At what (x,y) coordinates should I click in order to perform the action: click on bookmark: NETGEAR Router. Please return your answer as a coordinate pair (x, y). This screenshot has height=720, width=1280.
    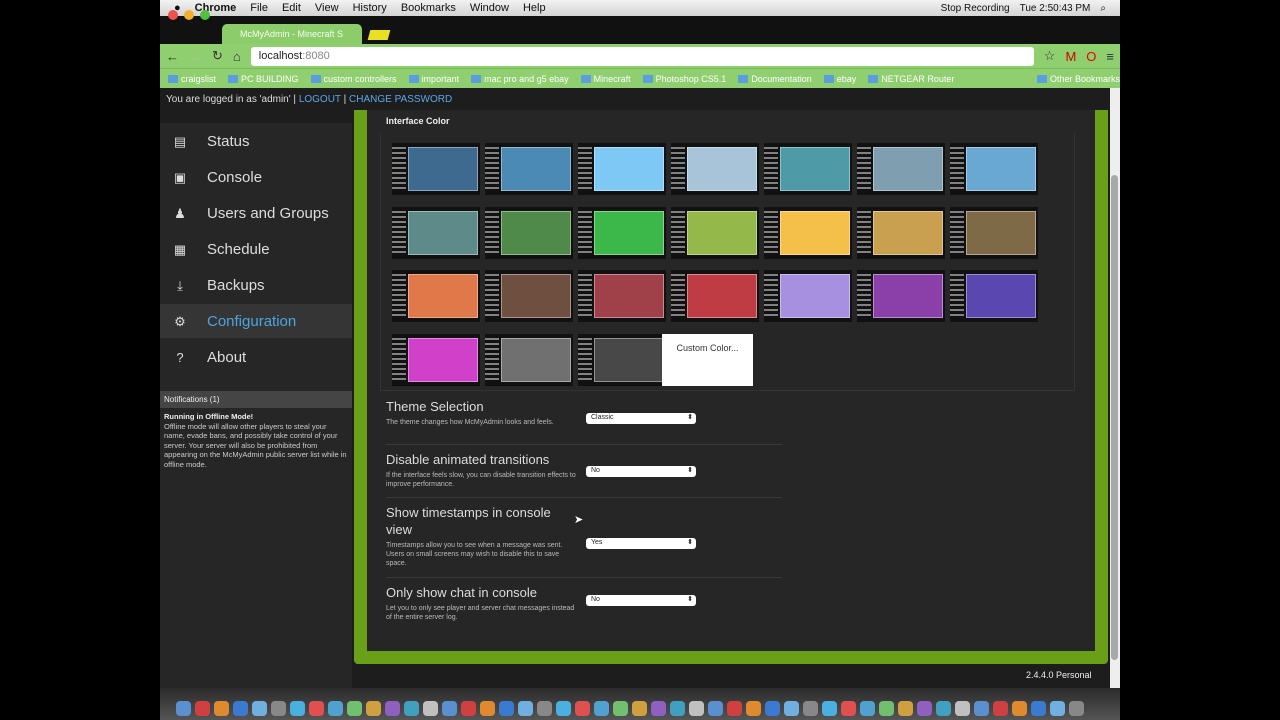
    Looking at the image, I should click on (911, 79).